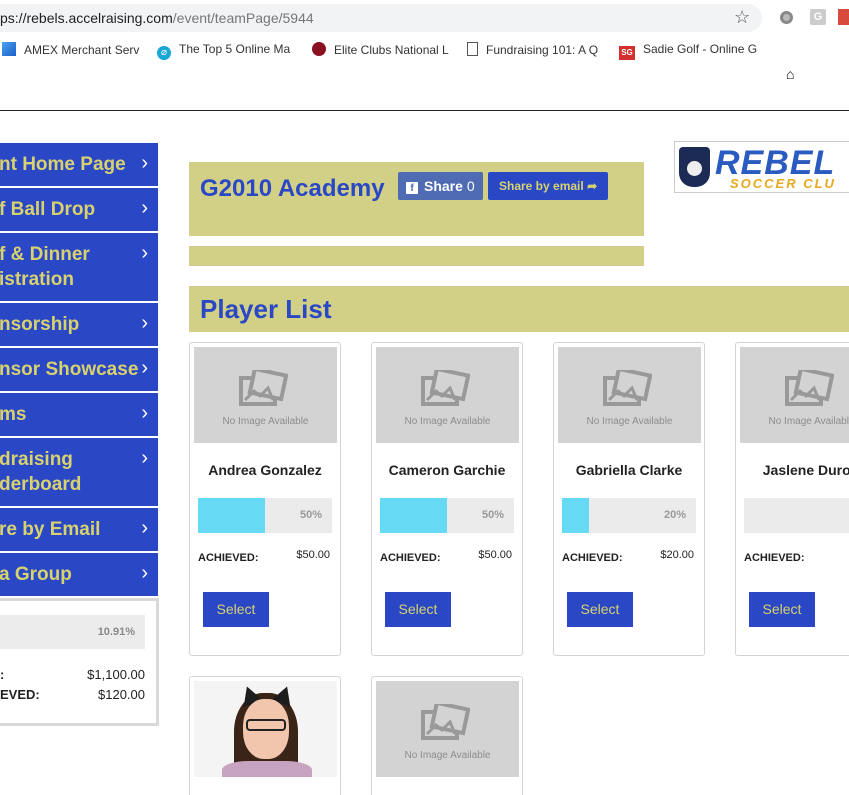 The width and height of the screenshot is (849, 795). Describe the element at coordinates (266, 309) in the screenshot. I see `section-title: Player List` at that location.